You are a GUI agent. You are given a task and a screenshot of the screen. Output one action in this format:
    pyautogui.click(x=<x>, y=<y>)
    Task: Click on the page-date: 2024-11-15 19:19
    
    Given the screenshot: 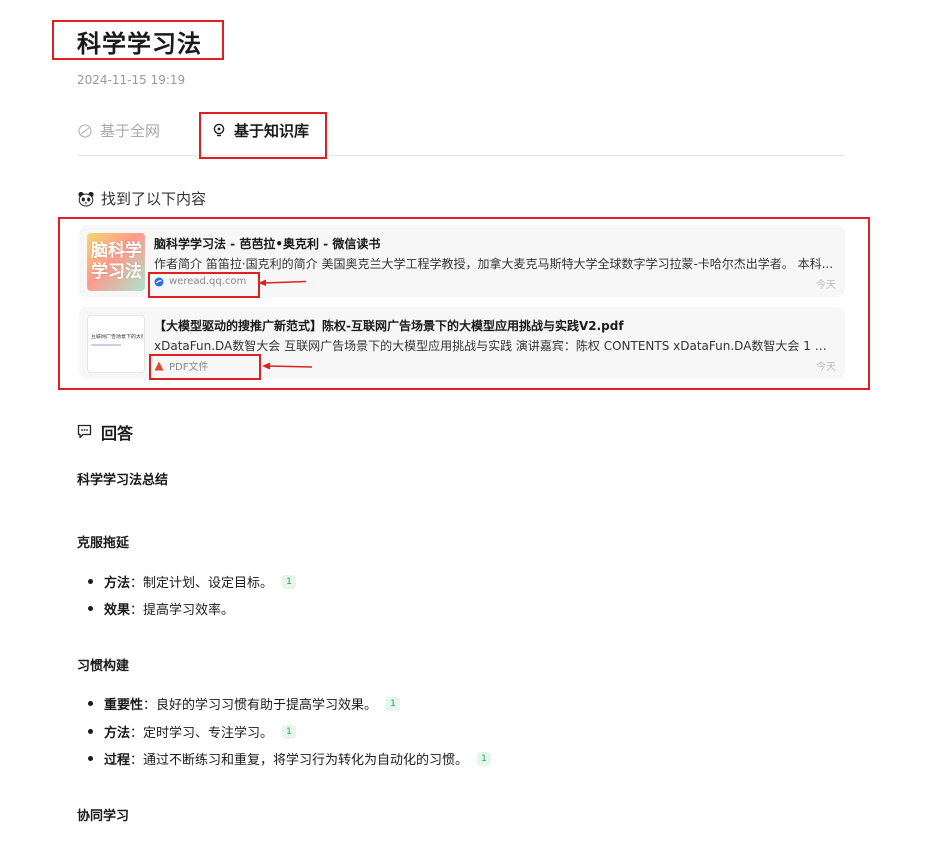 What is the action you would take?
    pyautogui.click(x=131, y=80)
    